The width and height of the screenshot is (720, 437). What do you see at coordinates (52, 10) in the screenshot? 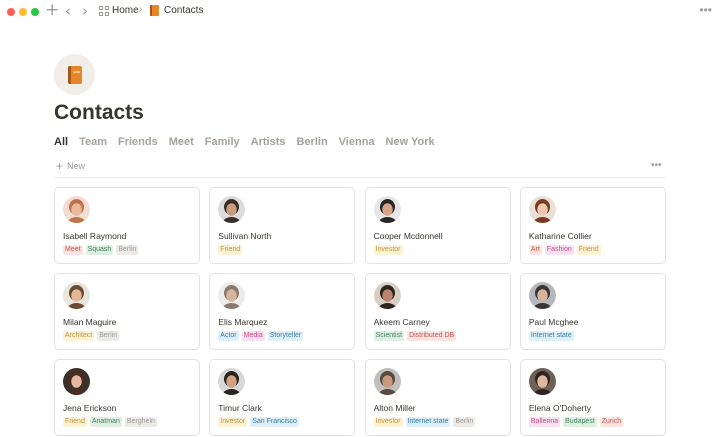
I see `new-tab-icon: +` at bounding box center [52, 10].